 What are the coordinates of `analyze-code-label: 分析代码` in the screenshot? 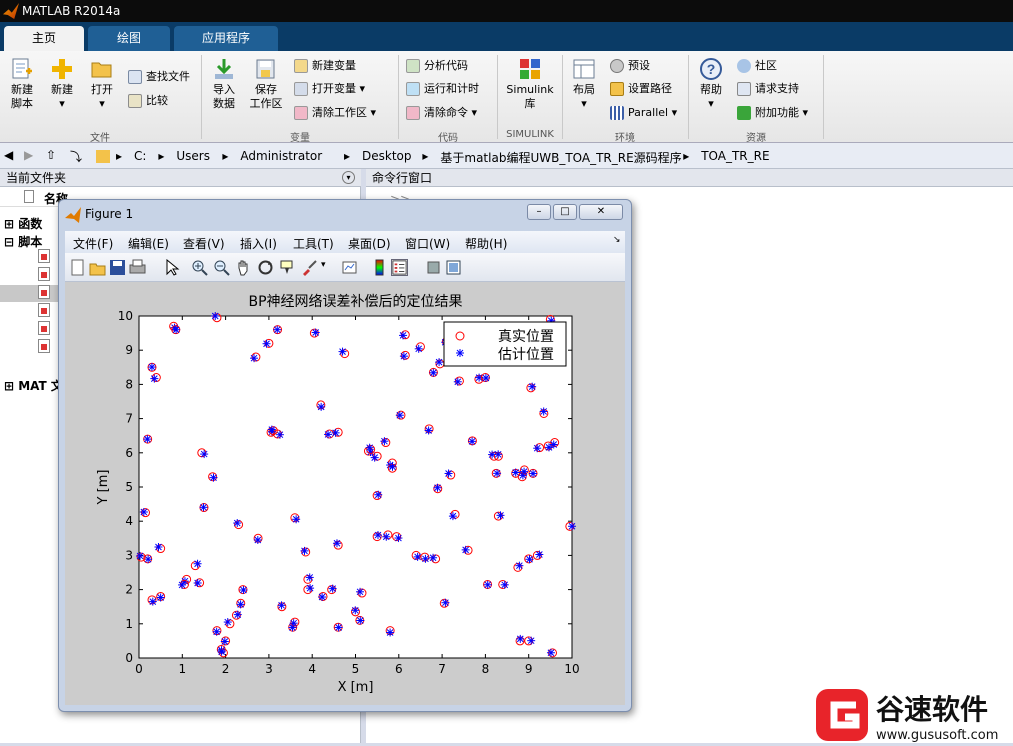 It's located at (446, 65).